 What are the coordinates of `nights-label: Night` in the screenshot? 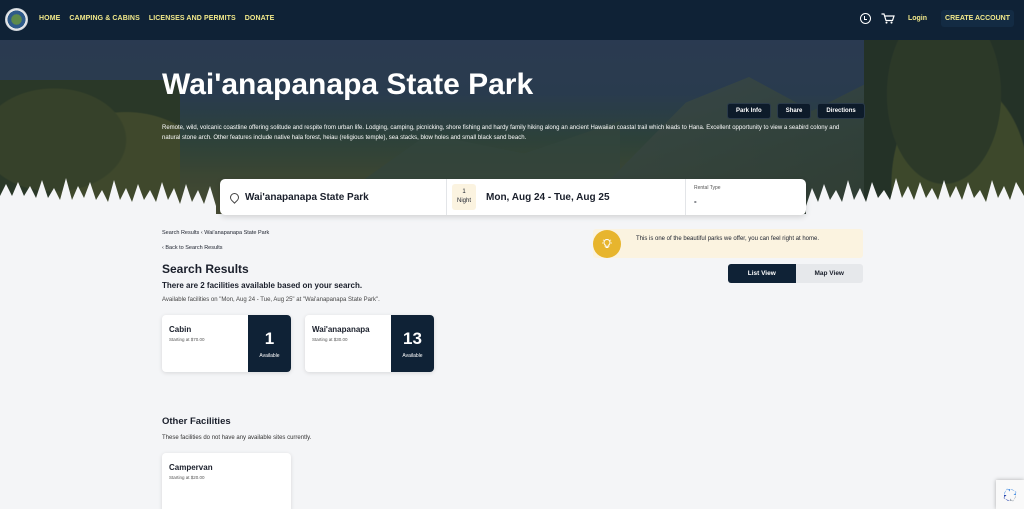 It's located at (463, 201).